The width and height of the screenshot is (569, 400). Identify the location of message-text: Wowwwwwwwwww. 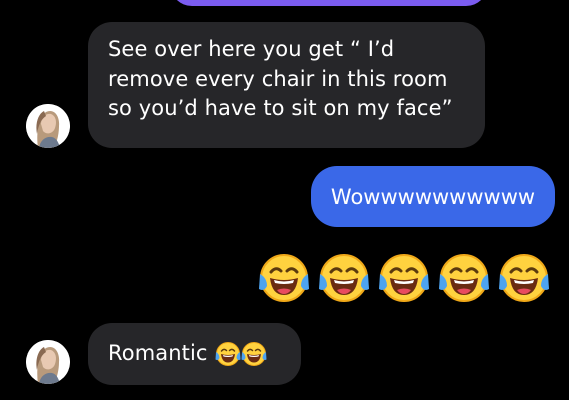
(433, 196).